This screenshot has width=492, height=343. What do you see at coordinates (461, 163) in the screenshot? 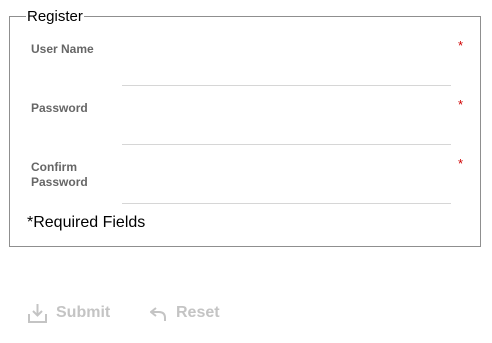
I see `confirm-password-required-mark: *` at bounding box center [461, 163].